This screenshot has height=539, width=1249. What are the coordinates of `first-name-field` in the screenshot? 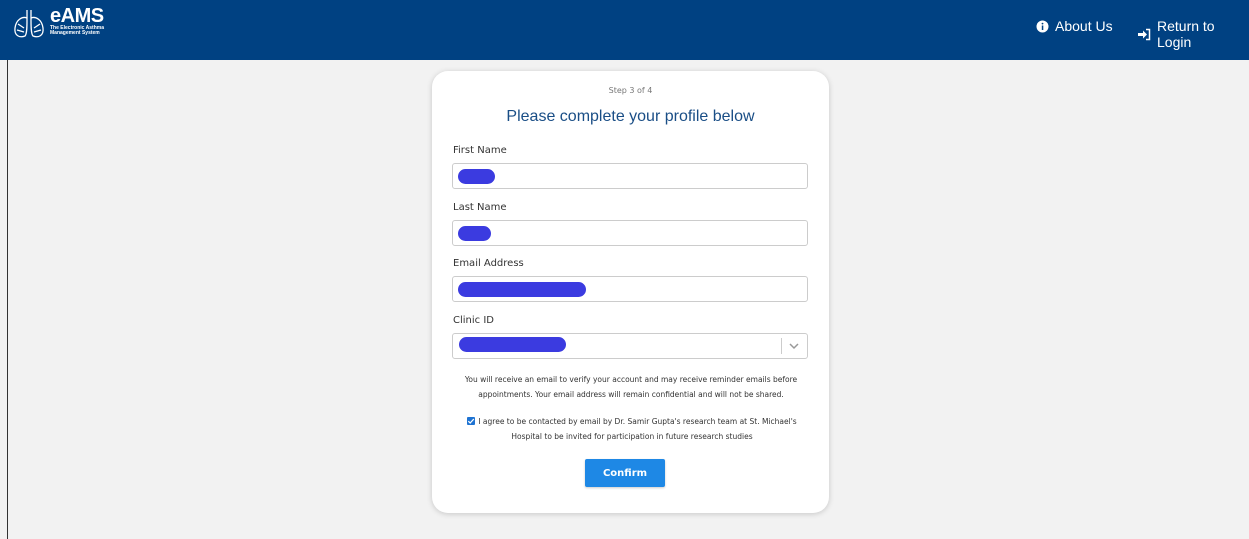 It's located at (630, 176).